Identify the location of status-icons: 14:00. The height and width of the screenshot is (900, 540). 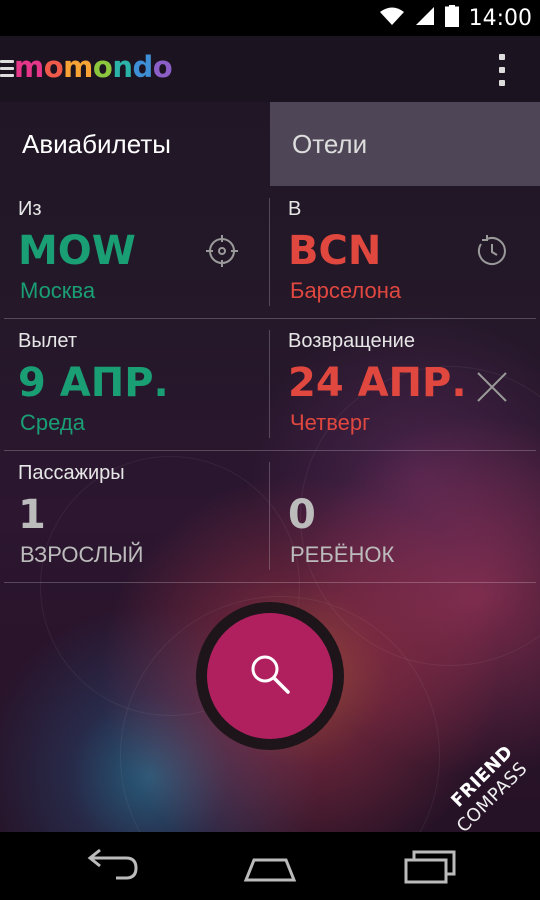
(455, 18).